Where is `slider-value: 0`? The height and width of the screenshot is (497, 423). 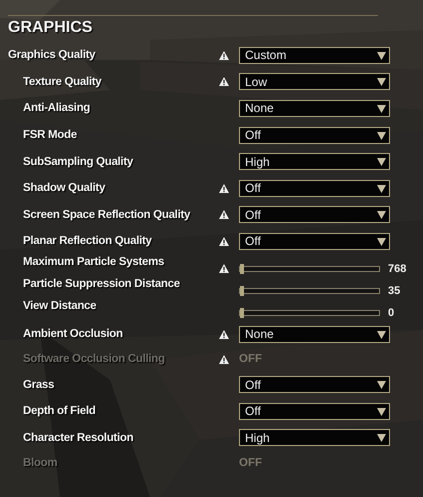 slider-value: 0 is located at coordinates (391, 312).